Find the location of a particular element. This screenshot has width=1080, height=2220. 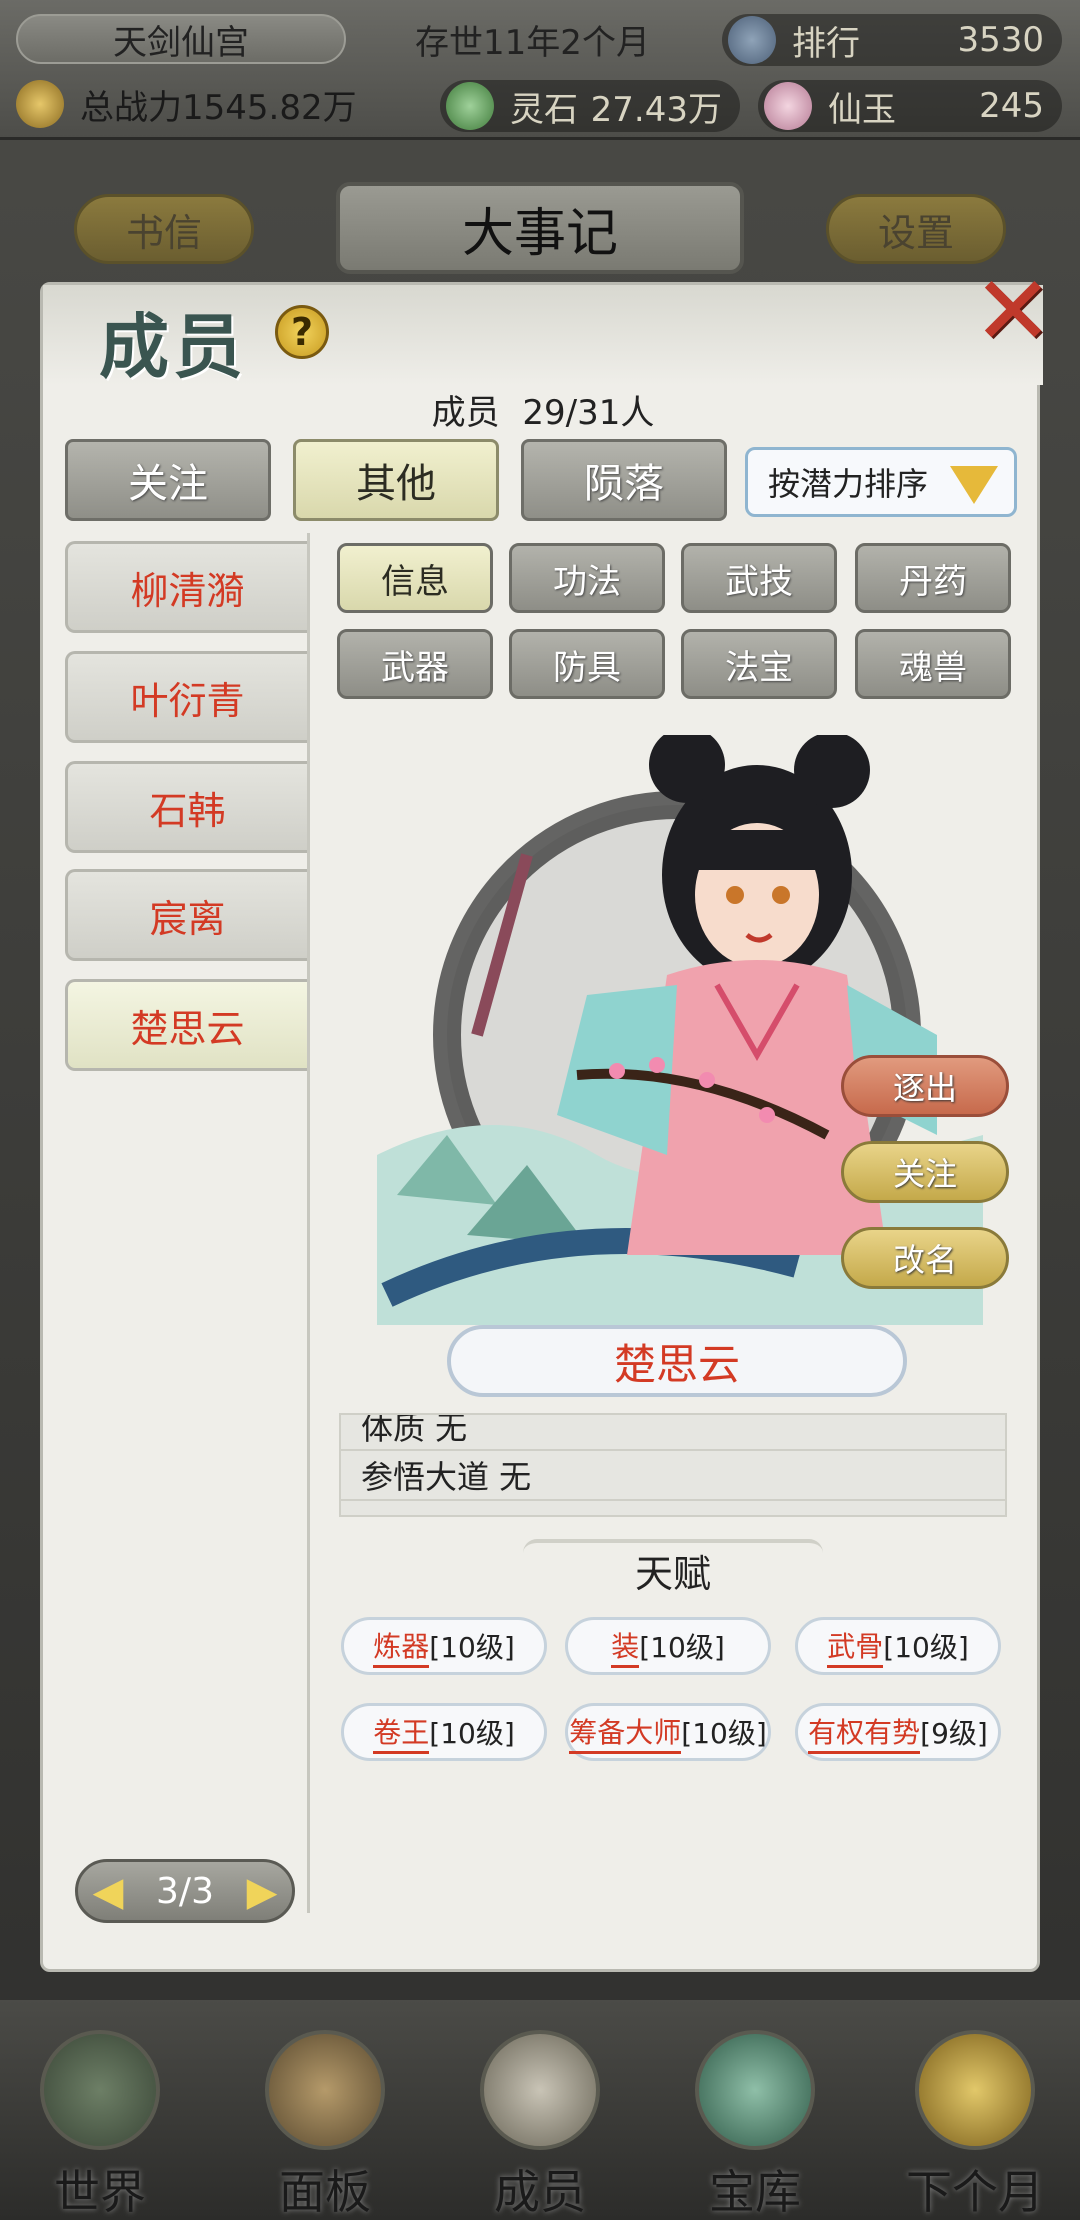

members-icon is located at coordinates (540, 2090).